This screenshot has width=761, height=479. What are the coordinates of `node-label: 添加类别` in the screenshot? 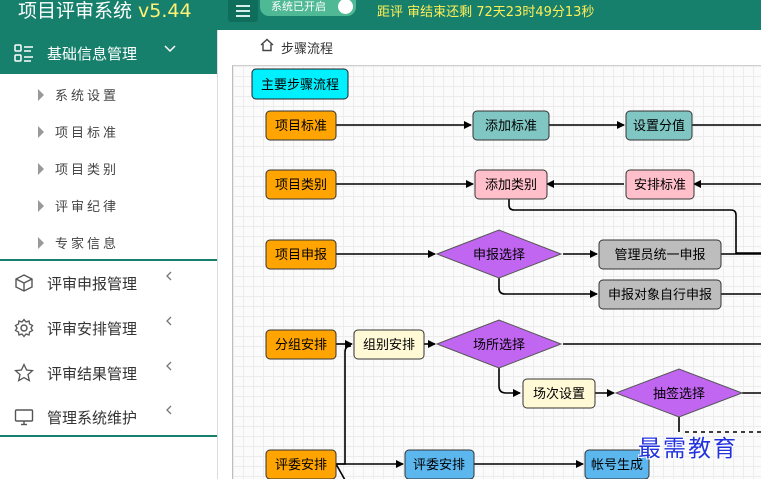 It's located at (511, 185).